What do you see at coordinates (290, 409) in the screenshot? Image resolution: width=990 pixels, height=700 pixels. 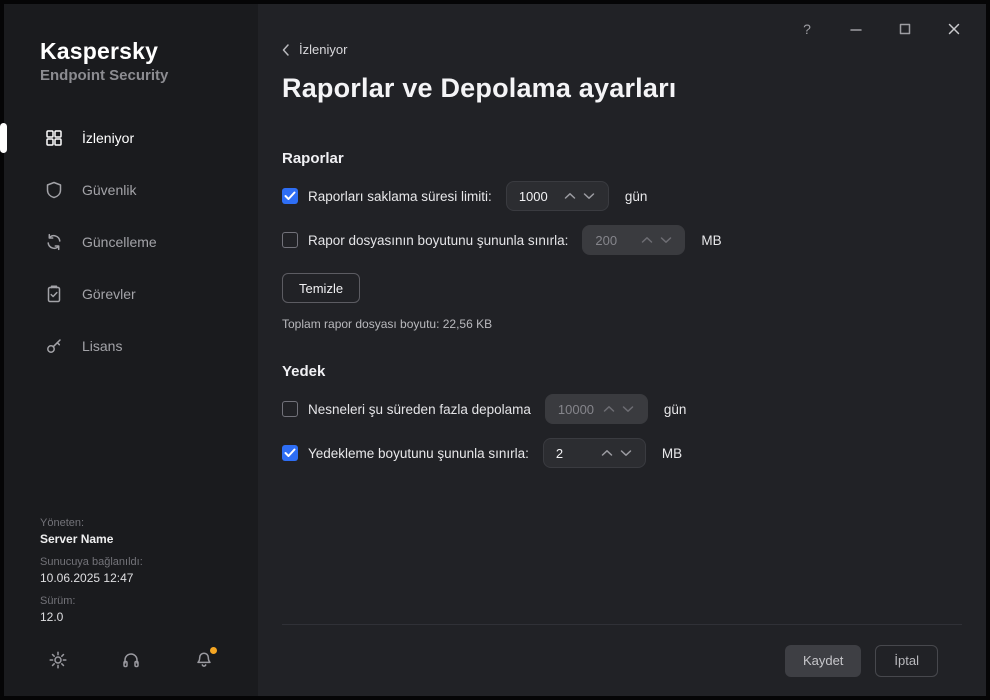 I see `backup-retention-checkbox` at bounding box center [290, 409].